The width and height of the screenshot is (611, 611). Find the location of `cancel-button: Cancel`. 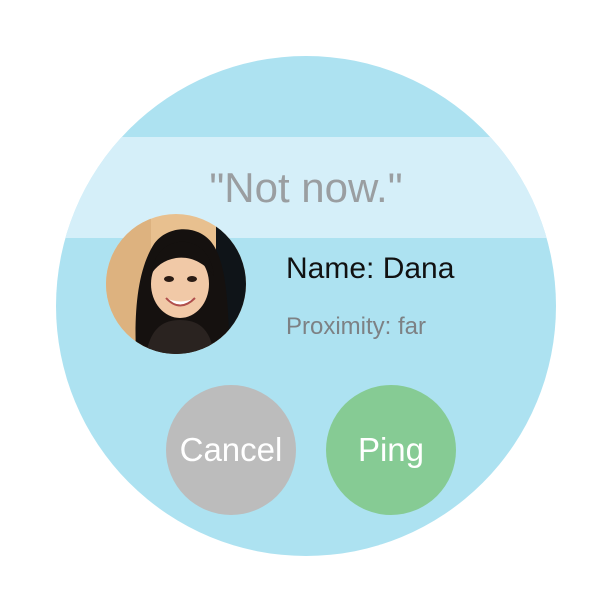

cancel-button: Cancel is located at coordinates (231, 450).